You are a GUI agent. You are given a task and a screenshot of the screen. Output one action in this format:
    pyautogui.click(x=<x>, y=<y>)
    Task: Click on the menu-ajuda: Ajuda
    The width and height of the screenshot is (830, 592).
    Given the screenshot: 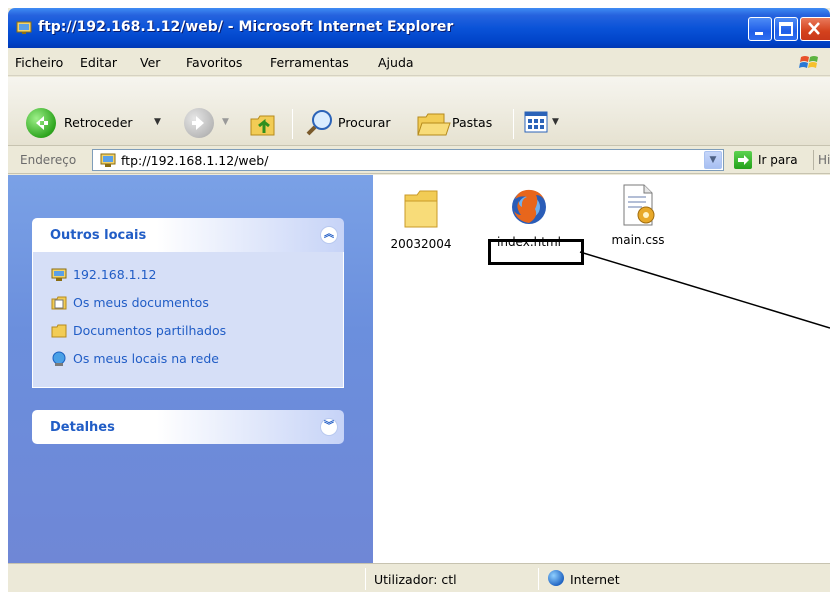 What is the action you would take?
    pyautogui.click(x=396, y=62)
    